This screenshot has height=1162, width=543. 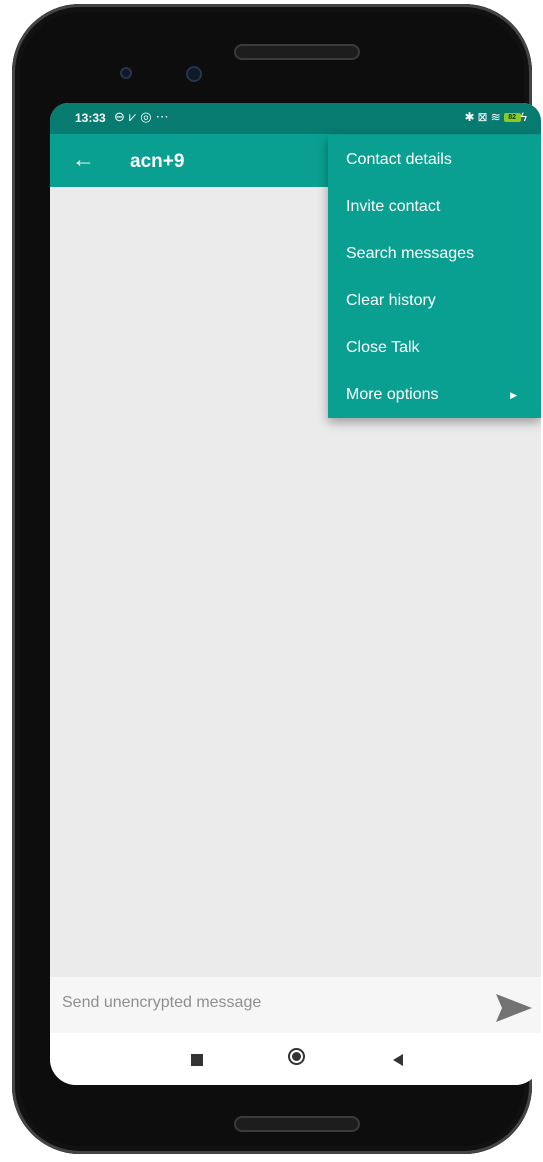 I want to click on menu-item-label: Contact details, so click(x=399, y=159).